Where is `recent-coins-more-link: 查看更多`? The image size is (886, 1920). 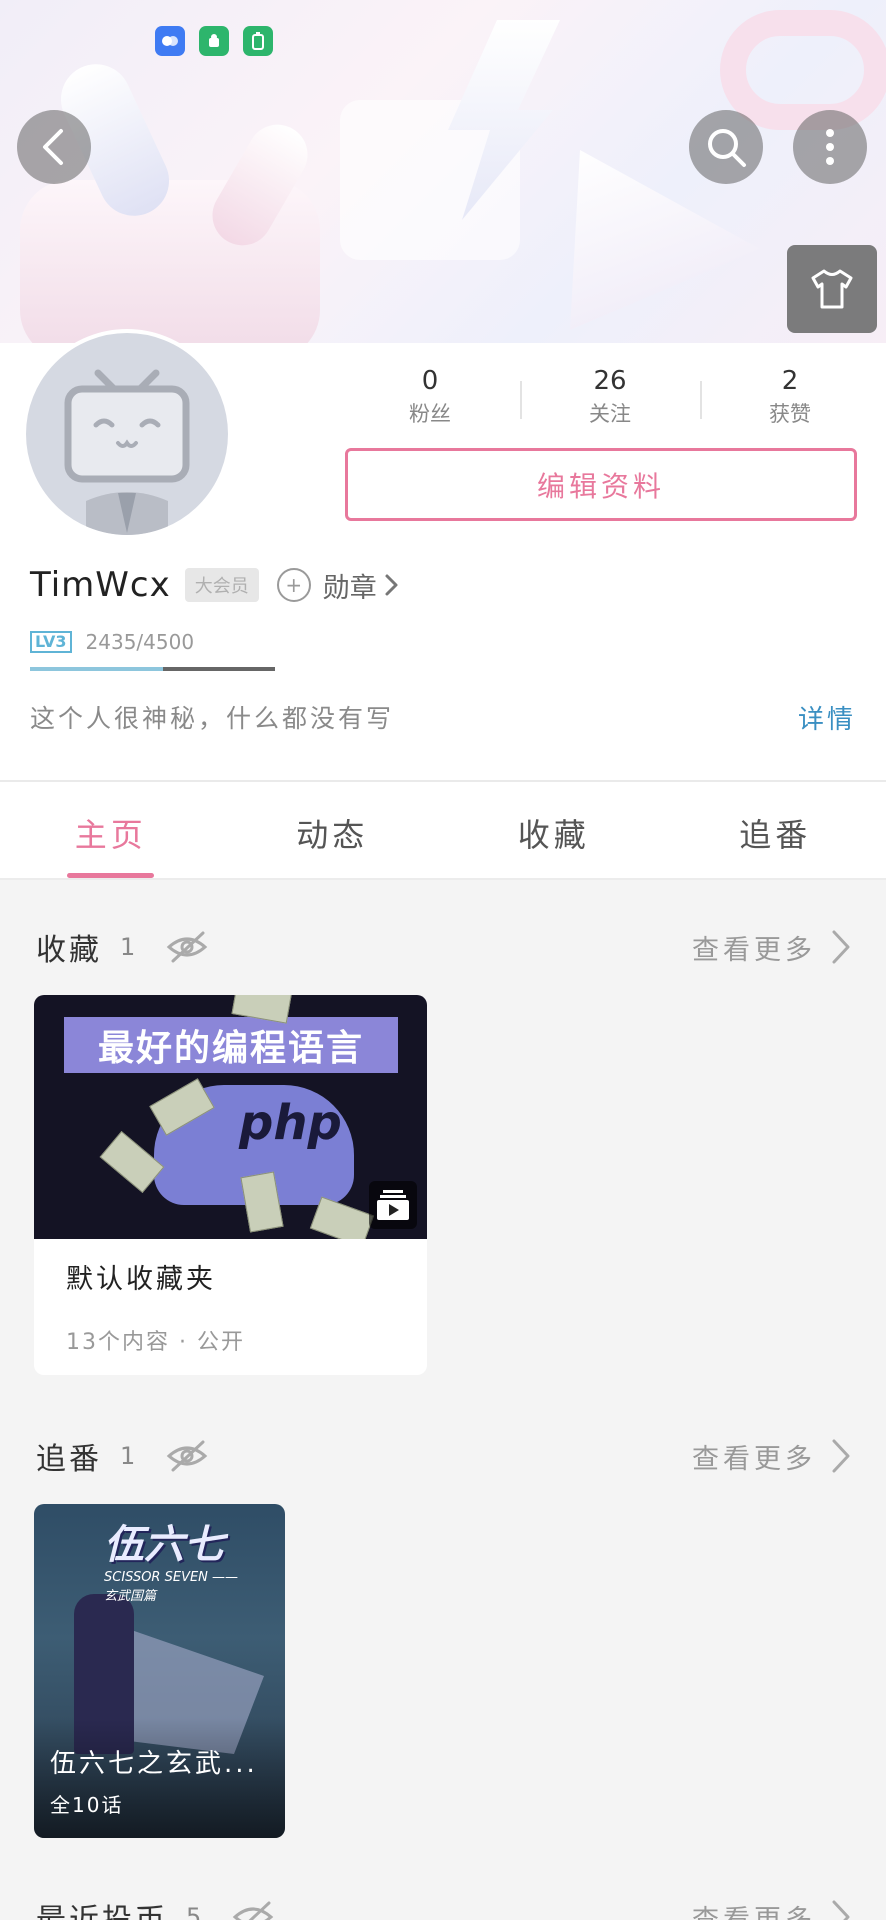
recent-coins-more-link: 查看更多 is located at coordinates (772, 1909).